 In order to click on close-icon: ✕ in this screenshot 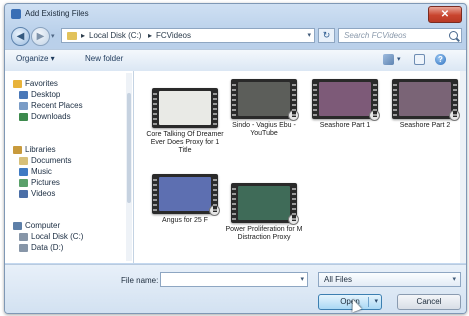, I will do `click(445, 14)`.